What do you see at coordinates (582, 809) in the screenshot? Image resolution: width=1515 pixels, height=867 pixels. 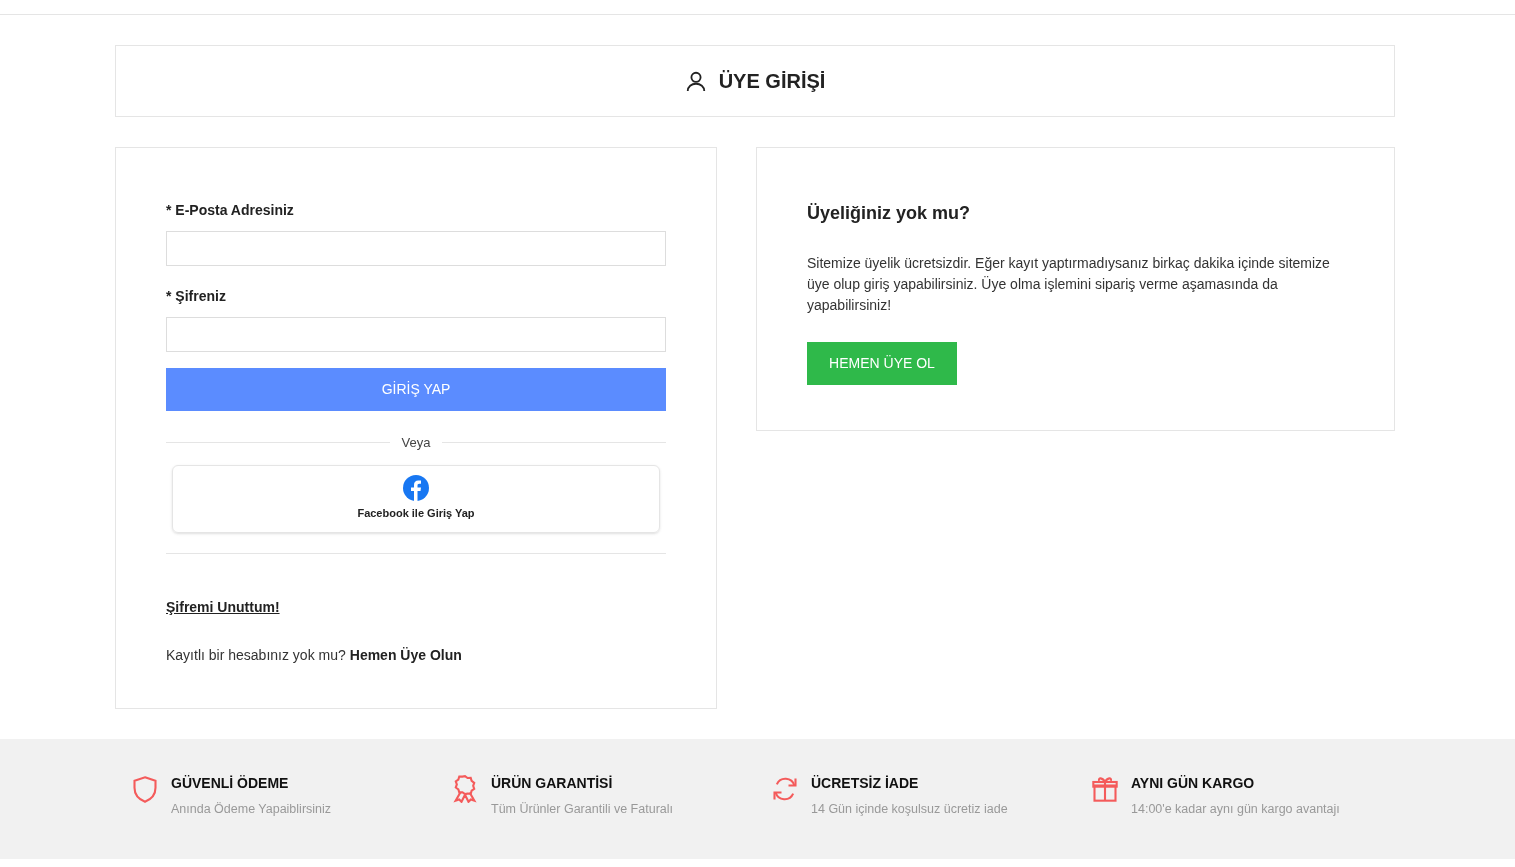 I see `feature-text: Tüm Ürünler Garantili ve Faturalı` at bounding box center [582, 809].